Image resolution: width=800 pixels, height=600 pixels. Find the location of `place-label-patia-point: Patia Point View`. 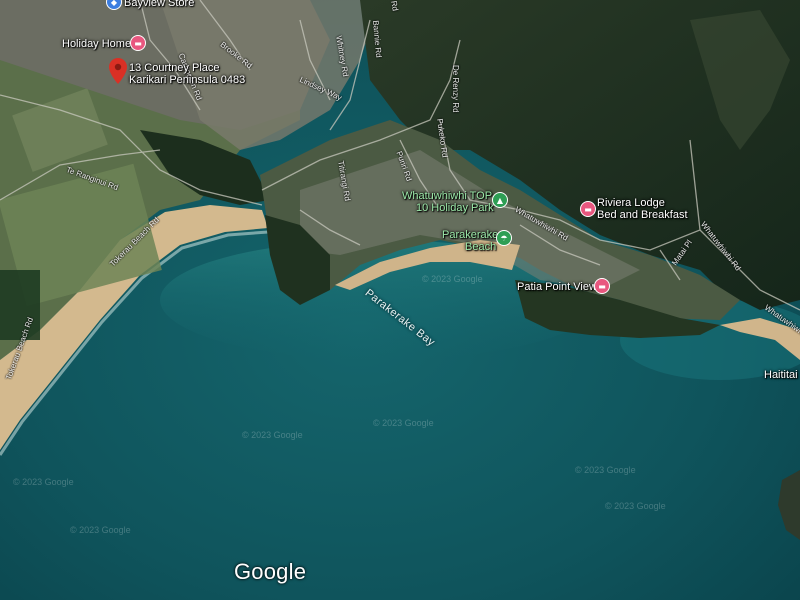

place-label-patia-point: Patia Point View is located at coordinates (557, 287).